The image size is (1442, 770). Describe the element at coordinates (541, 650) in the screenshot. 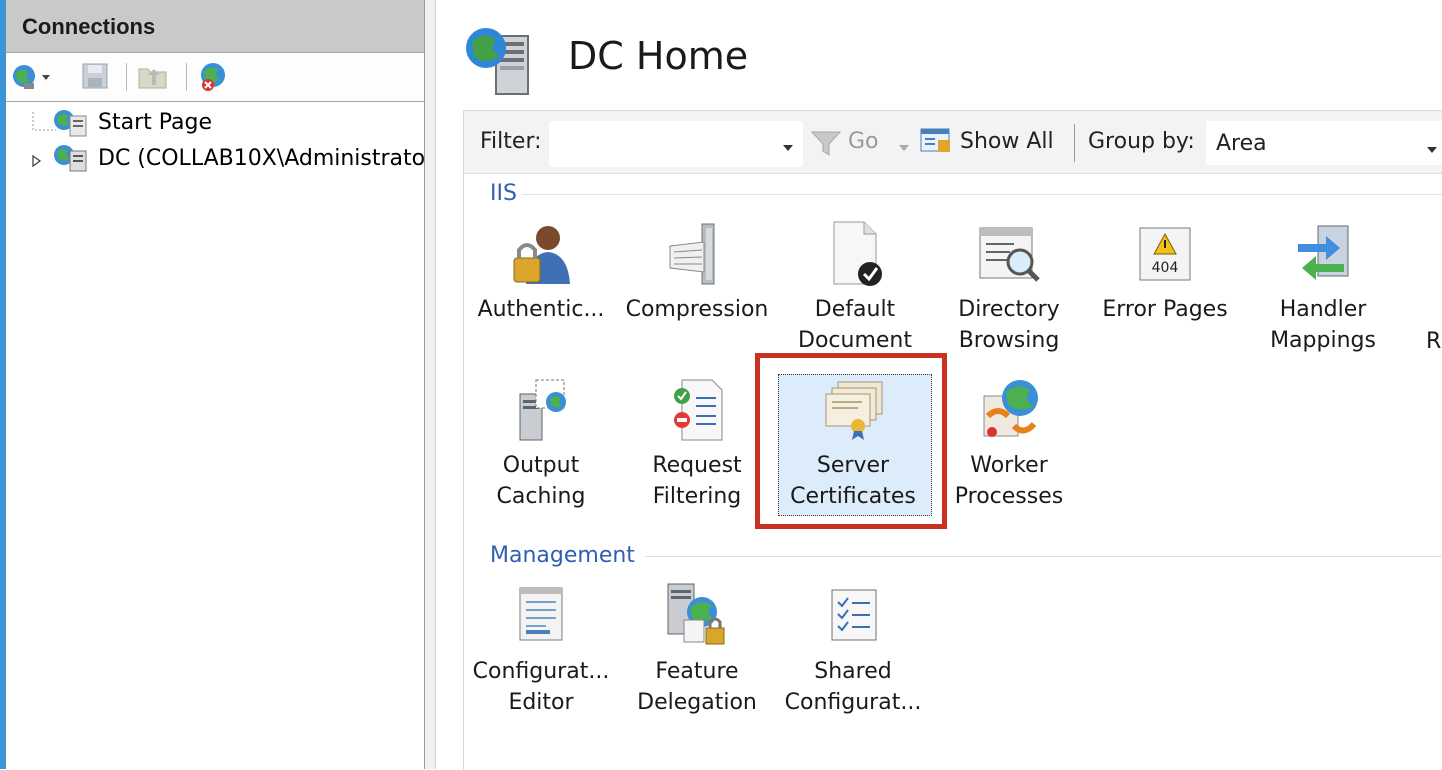

I see `feature-configuration-editor: Configurat... Editor` at that location.